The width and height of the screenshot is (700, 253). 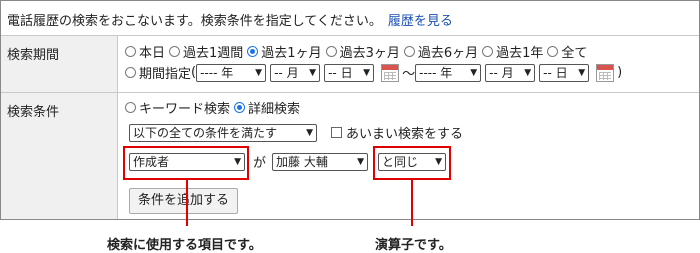 What do you see at coordinates (177, 107) in the screenshot?
I see `mode-option-keyword: キーワード検索` at bounding box center [177, 107].